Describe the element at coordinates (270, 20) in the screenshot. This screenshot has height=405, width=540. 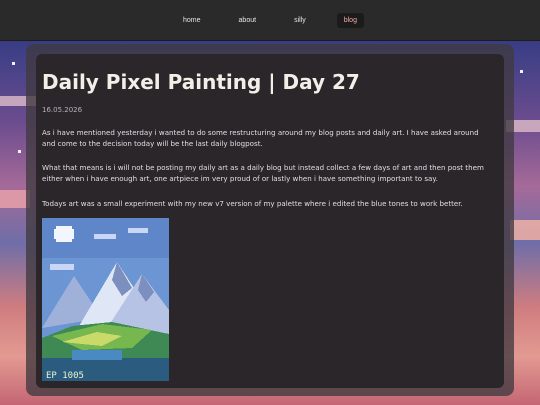
I see `top-navigation-bar: home about silly blog` at that location.